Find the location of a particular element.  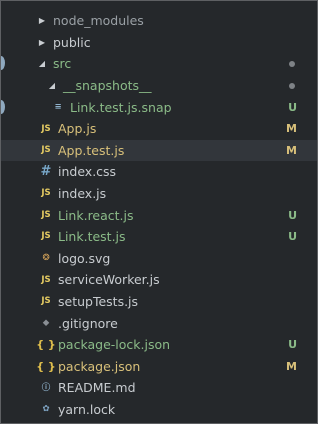

tree-file: ≡ Link.test.js.snap U is located at coordinates (159, 107).